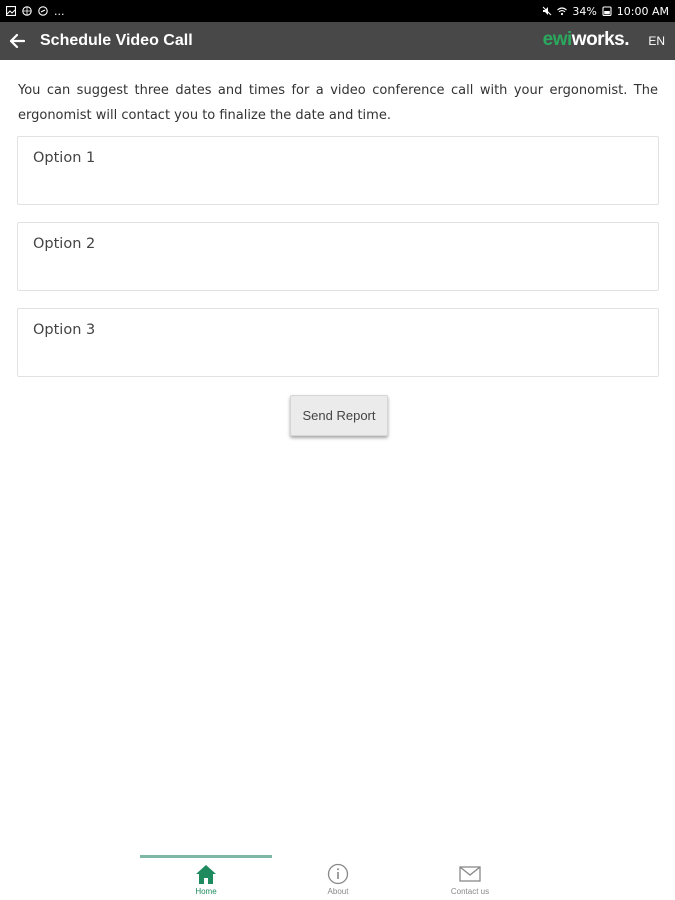  What do you see at coordinates (64, 330) in the screenshot?
I see `option-3-label: Option 3` at bounding box center [64, 330].